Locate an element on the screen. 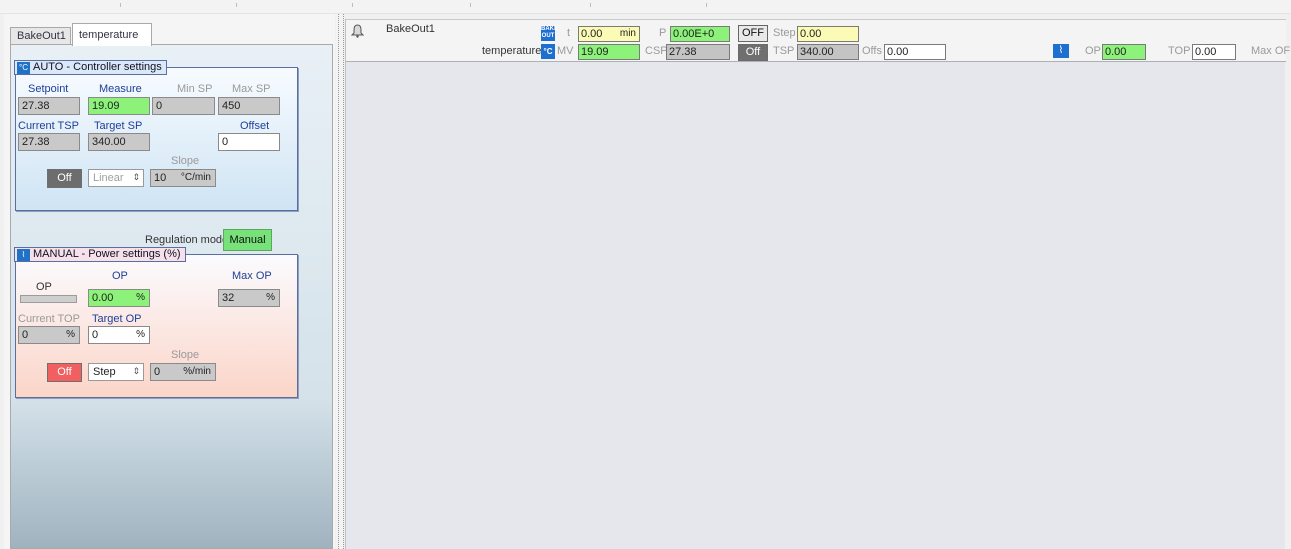 The height and width of the screenshot is (549, 1291). auto-group-title: °C AUTO - Controller settings is located at coordinates (90, 67).